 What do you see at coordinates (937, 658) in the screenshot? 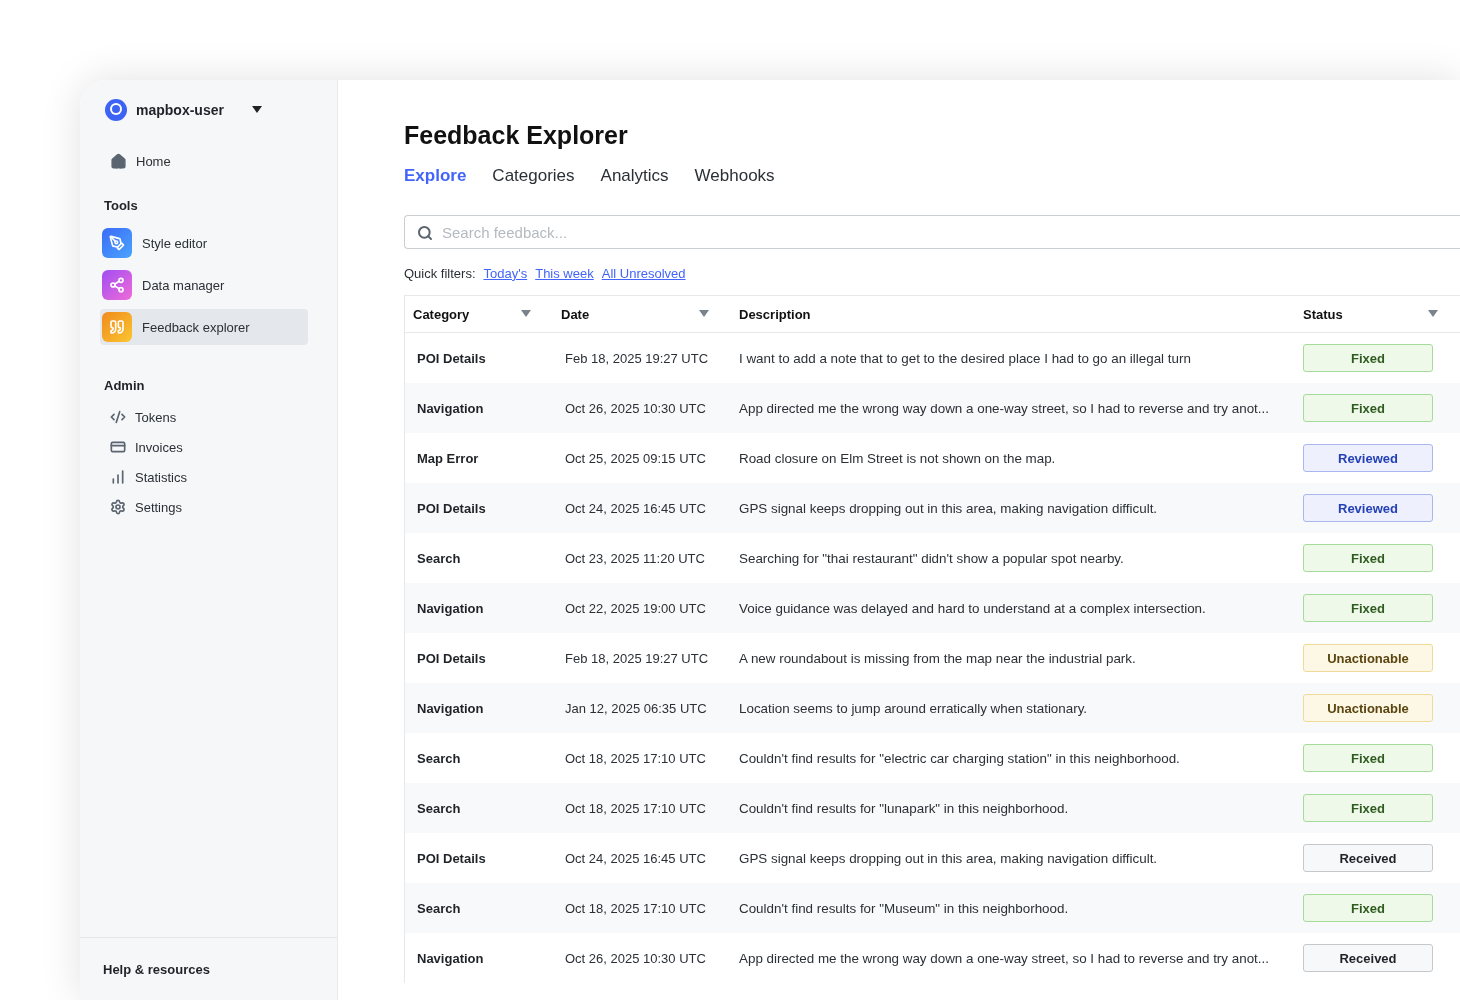
I see `description-cell-text: A new roundabout is missing from the map near the industrial park.` at bounding box center [937, 658].